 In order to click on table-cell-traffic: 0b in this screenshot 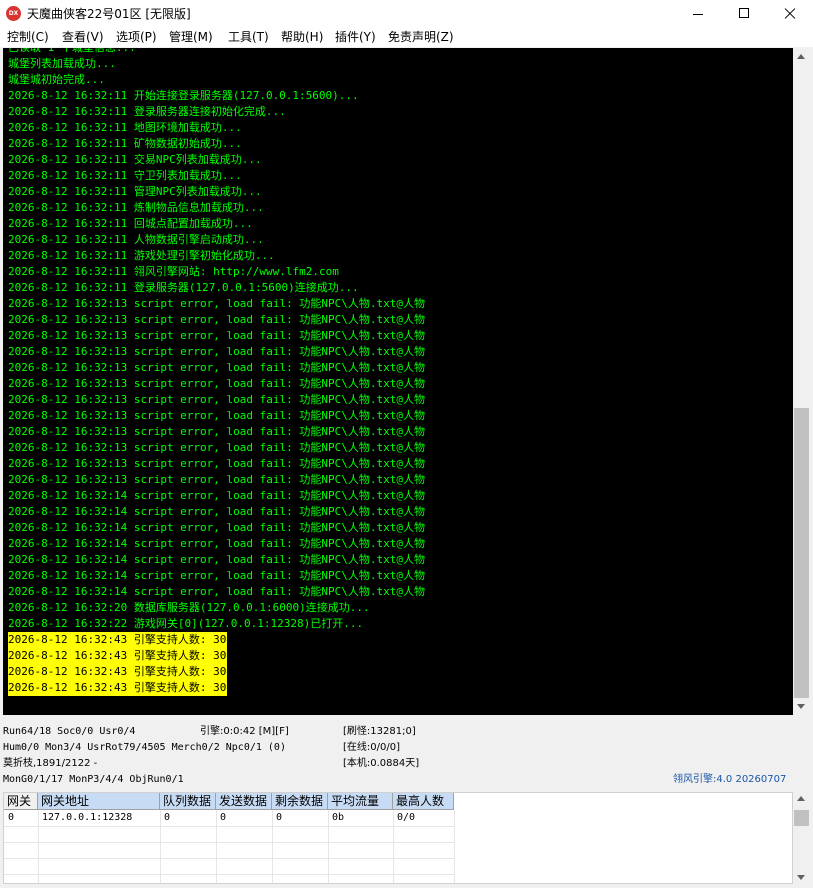, I will do `click(336, 818)`.